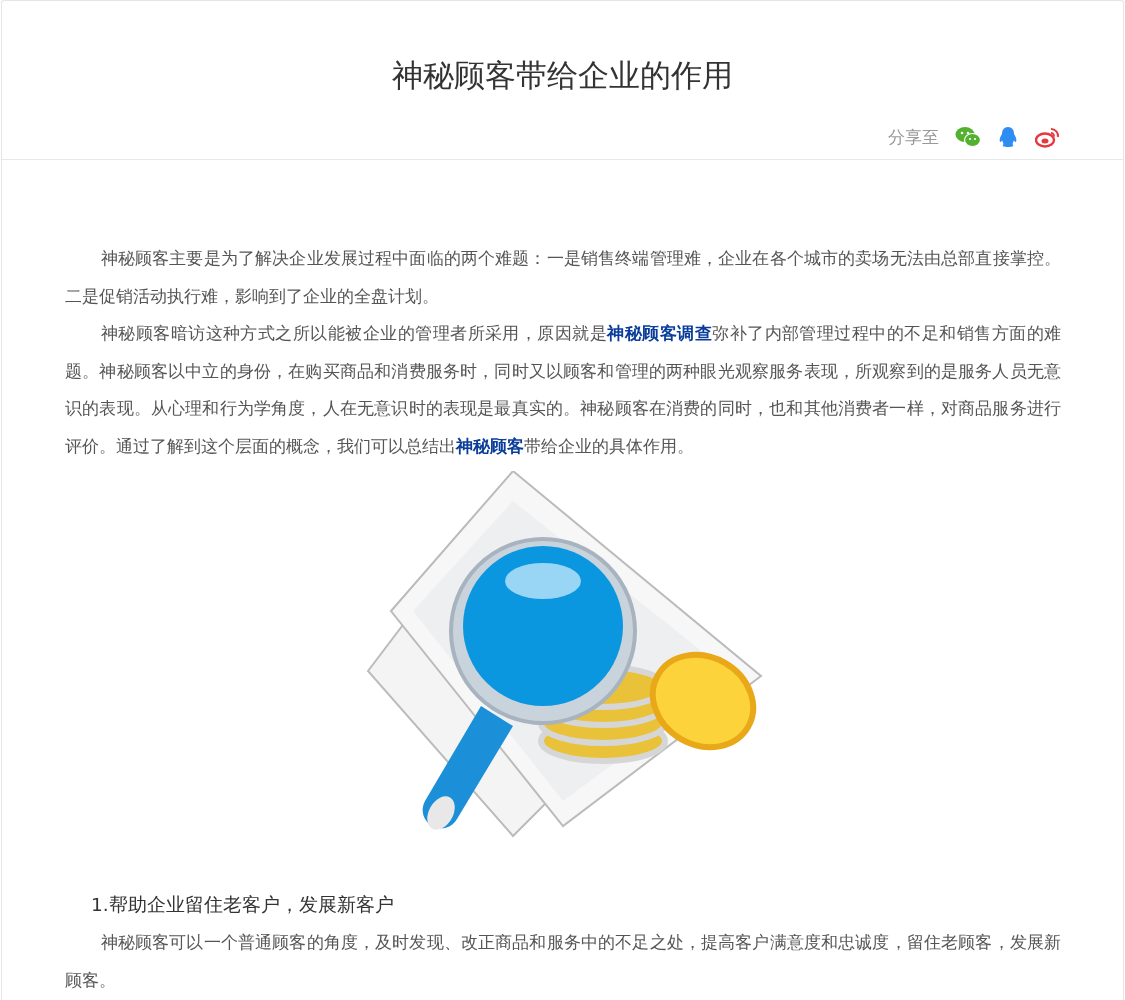 This screenshot has width=1125, height=1000. What do you see at coordinates (563, 961) in the screenshot?
I see `article-paragraph: 神秘顾客可以一个普通顾客的角度，及时发现、改正商品和服务中的不足之处，提高客户满意度和忠诚度，留住老顾客，发展新顾客。` at bounding box center [563, 961].